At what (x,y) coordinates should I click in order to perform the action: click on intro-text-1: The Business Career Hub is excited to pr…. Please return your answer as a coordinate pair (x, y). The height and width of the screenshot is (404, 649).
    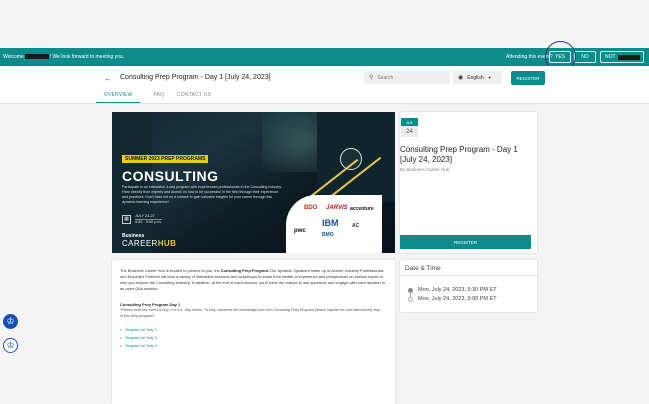
    Looking at the image, I should click on (170, 270).